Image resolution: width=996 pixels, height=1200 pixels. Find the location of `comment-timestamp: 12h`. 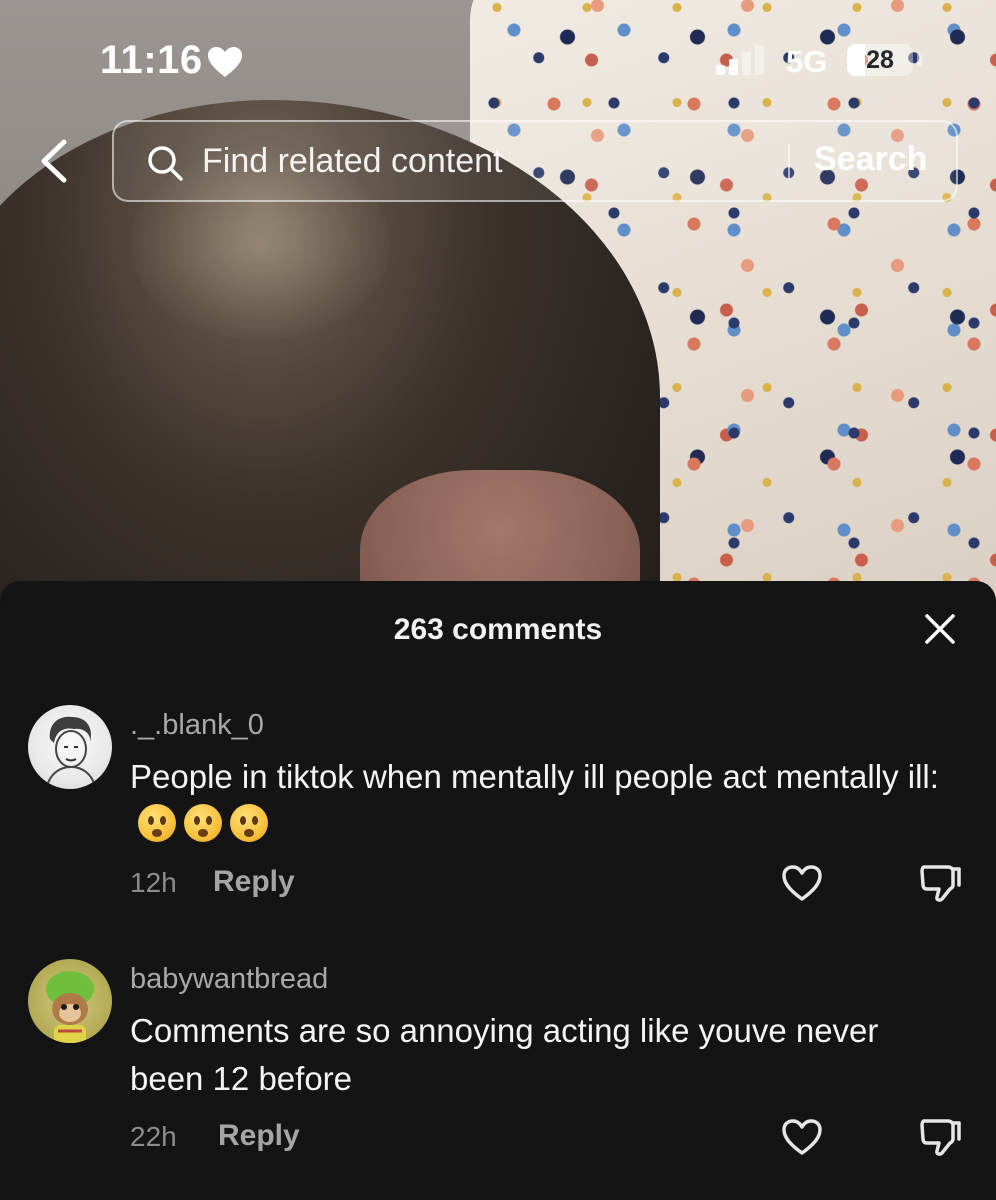

comment-timestamp: 12h is located at coordinates (153, 882).